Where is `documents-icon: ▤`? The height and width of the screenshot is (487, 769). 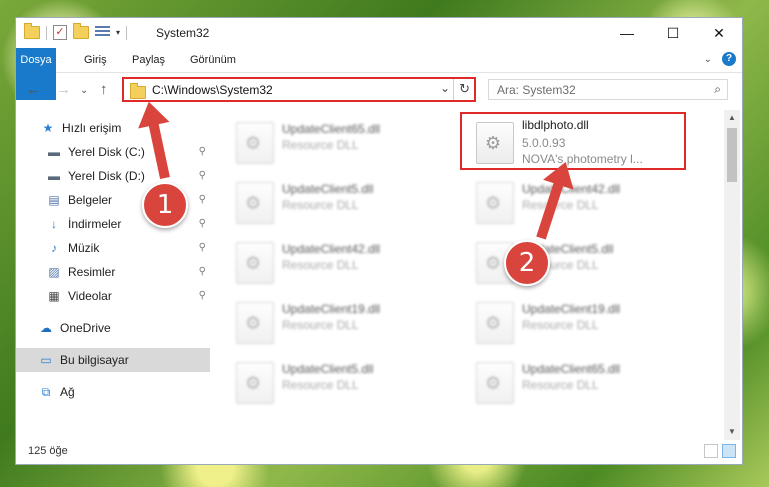 documents-icon: ▤ is located at coordinates (54, 200).